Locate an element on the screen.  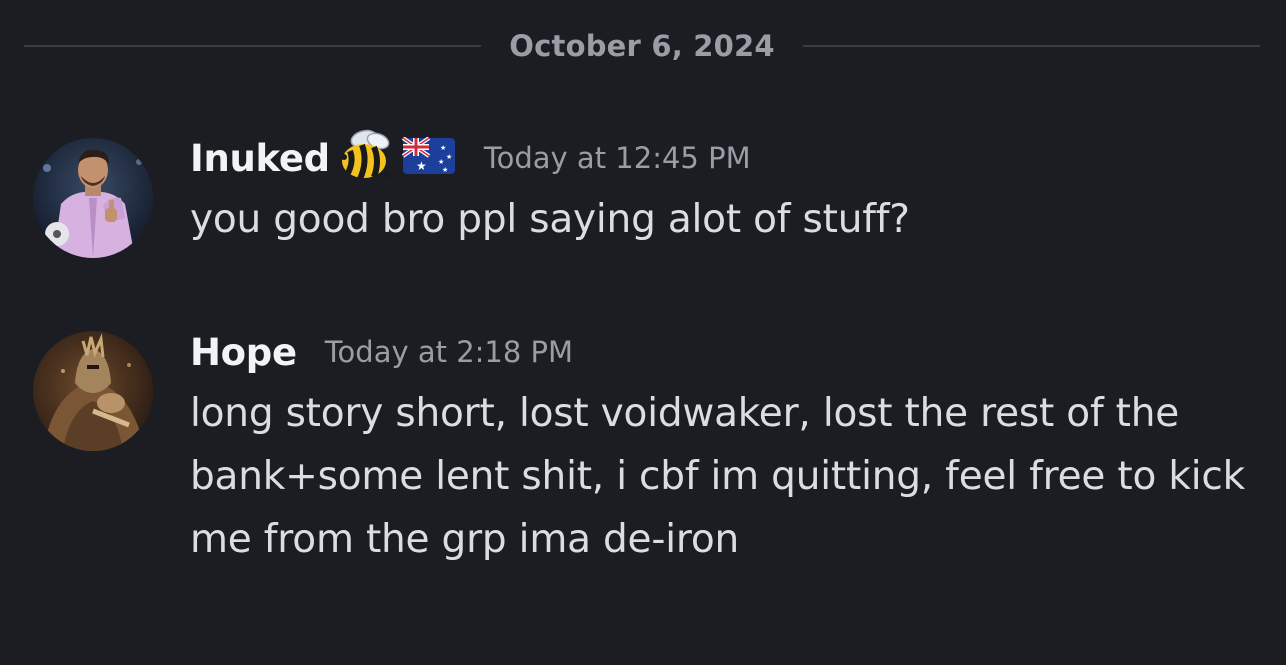
avatar-hope is located at coordinates (93, 391).